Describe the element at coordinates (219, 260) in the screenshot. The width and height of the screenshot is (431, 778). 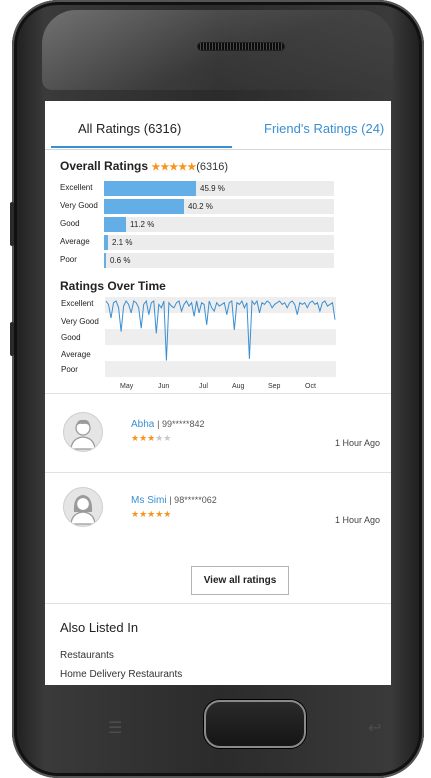
I see `bar-track: 0.6 %` at that location.